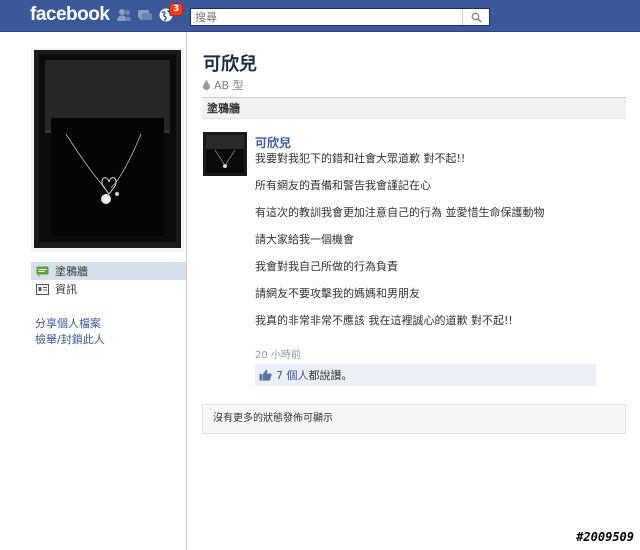  What do you see at coordinates (605, 537) in the screenshot?
I see `image-watermark: #2009509` at bounding box center [605, 537].